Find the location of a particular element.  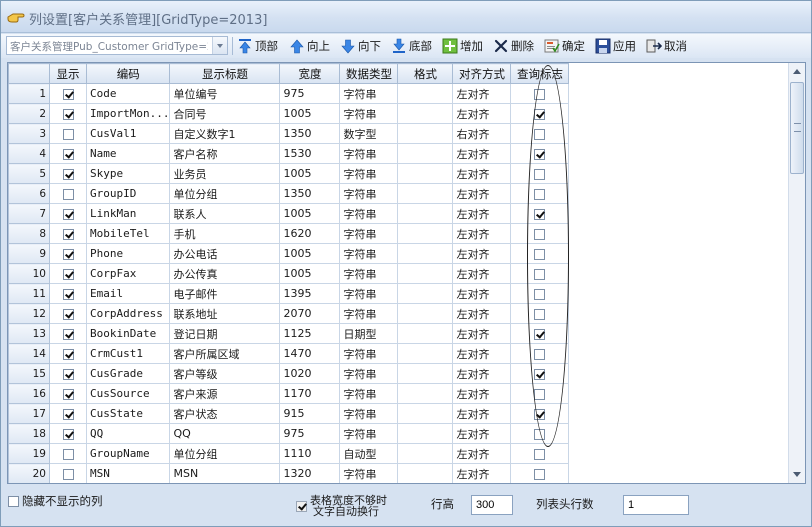

hide-hidden-columns-option: 隐藏不显示的列 is located at coordinates (55, 501).